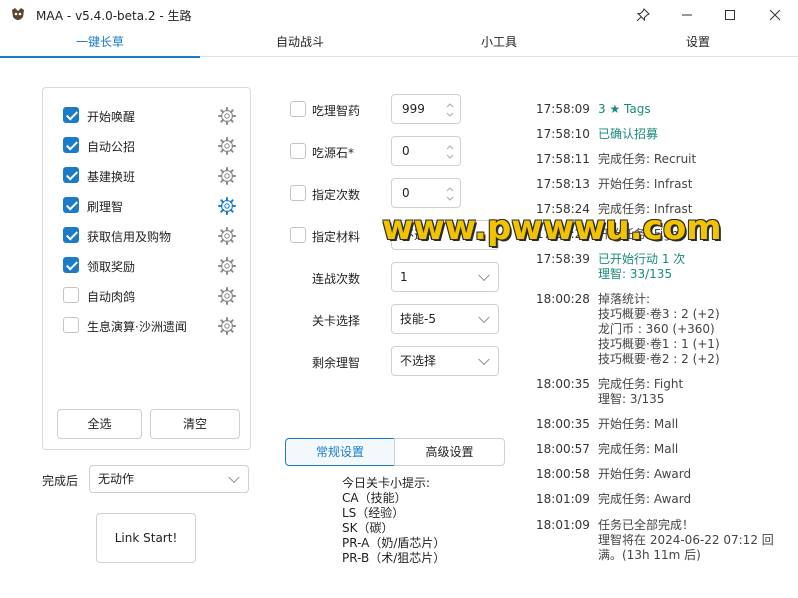 The height and width of the screenshot is (598, 798). What do you see at coordinates (445, 361) in the screenshot?
I see `remaining-select: 不选择` at bounding box center [445, 361].